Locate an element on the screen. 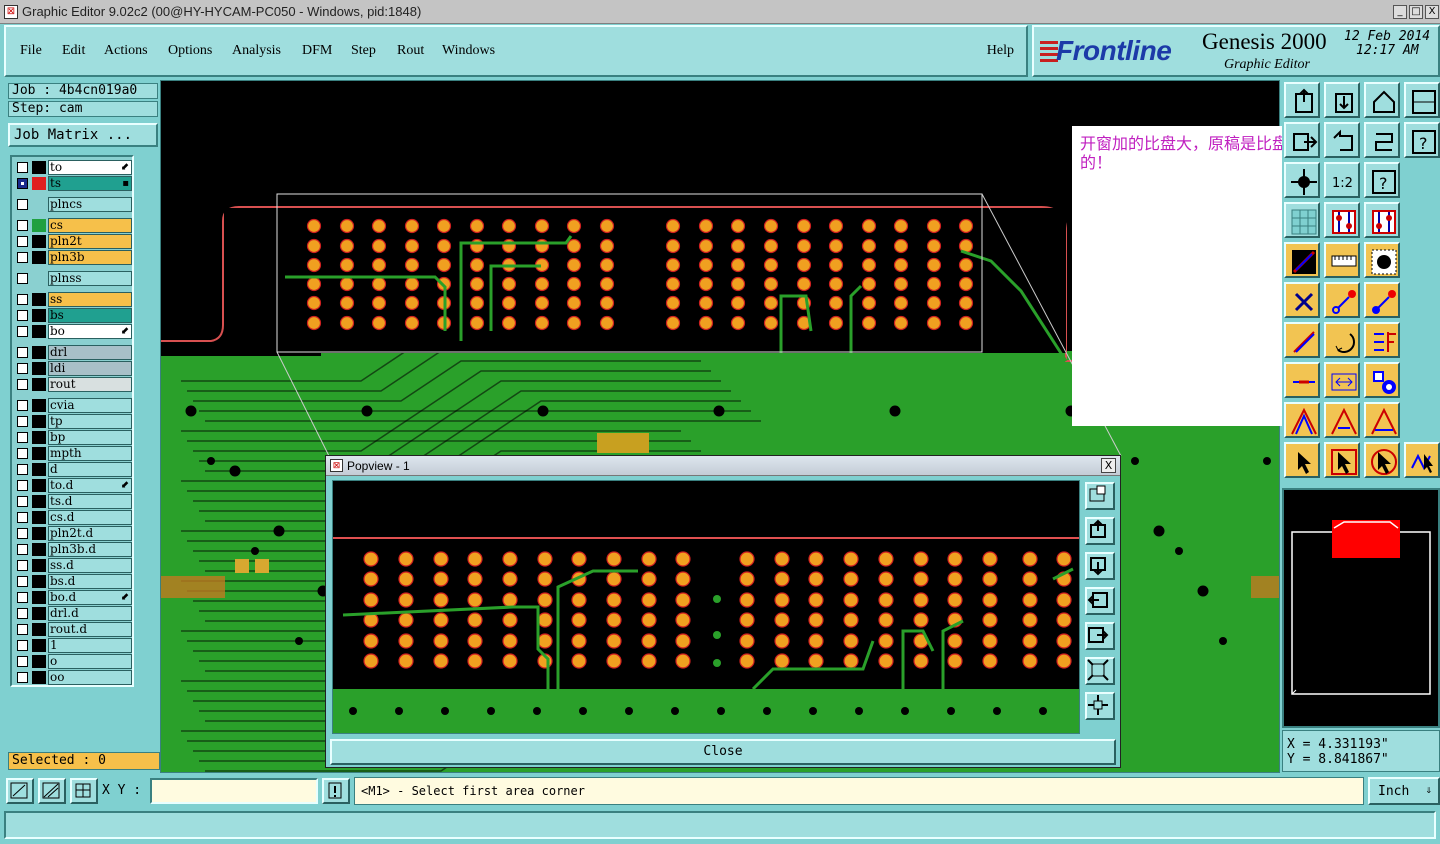  draw-icon is located at coordinates (1302, 260).